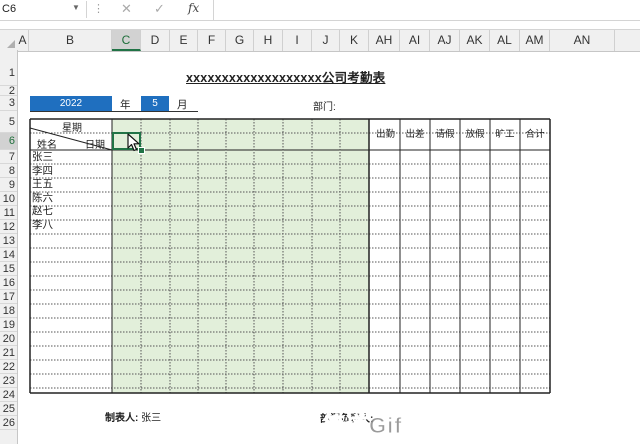 The height and width of the screenshot is (444, 640). What do you see at coordinates (42, 199) in the screenshot?
I see `employee-name: 陈六` at bounding box center [42, 199].